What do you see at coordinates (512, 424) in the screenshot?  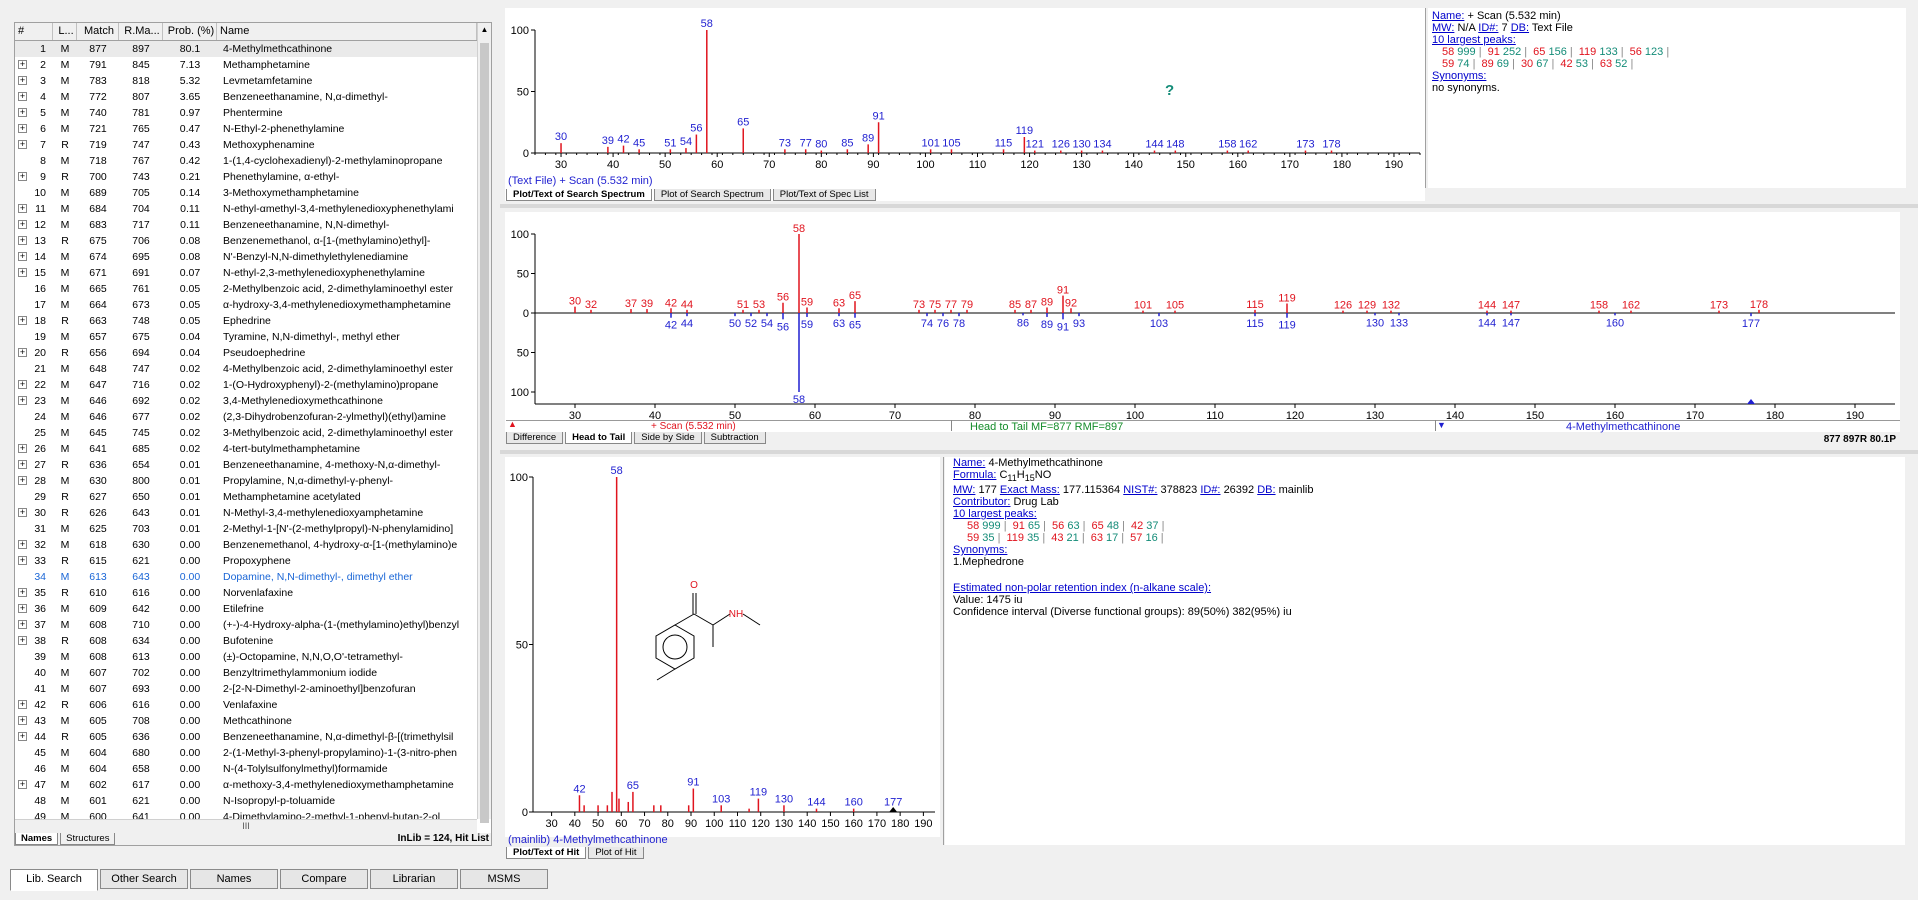 I see `sort-up-icon: ▲` at bounding box center [512, 424].